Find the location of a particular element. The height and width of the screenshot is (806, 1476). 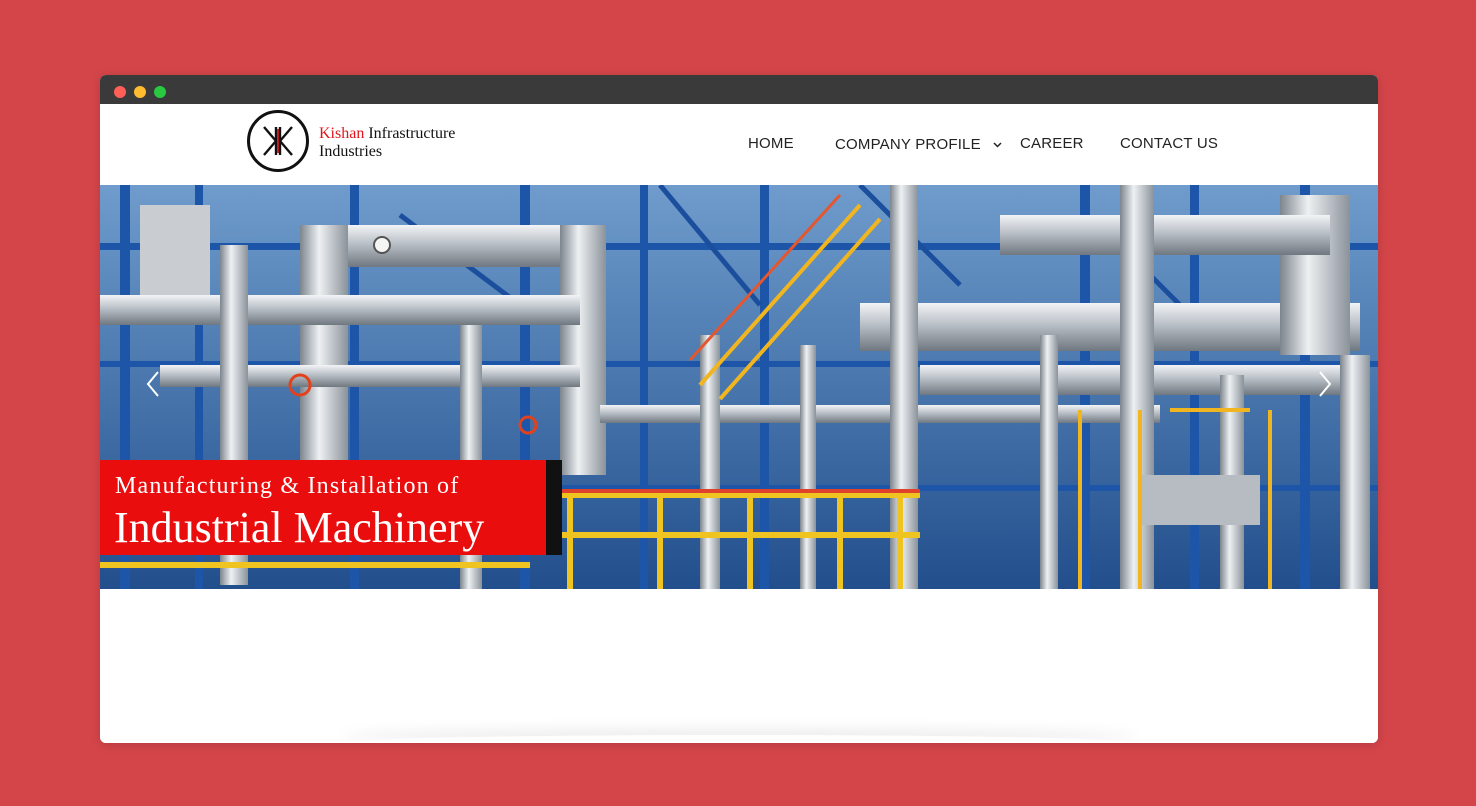

nav-item-label: CONTACT US is located at coordinates (1169, 143).